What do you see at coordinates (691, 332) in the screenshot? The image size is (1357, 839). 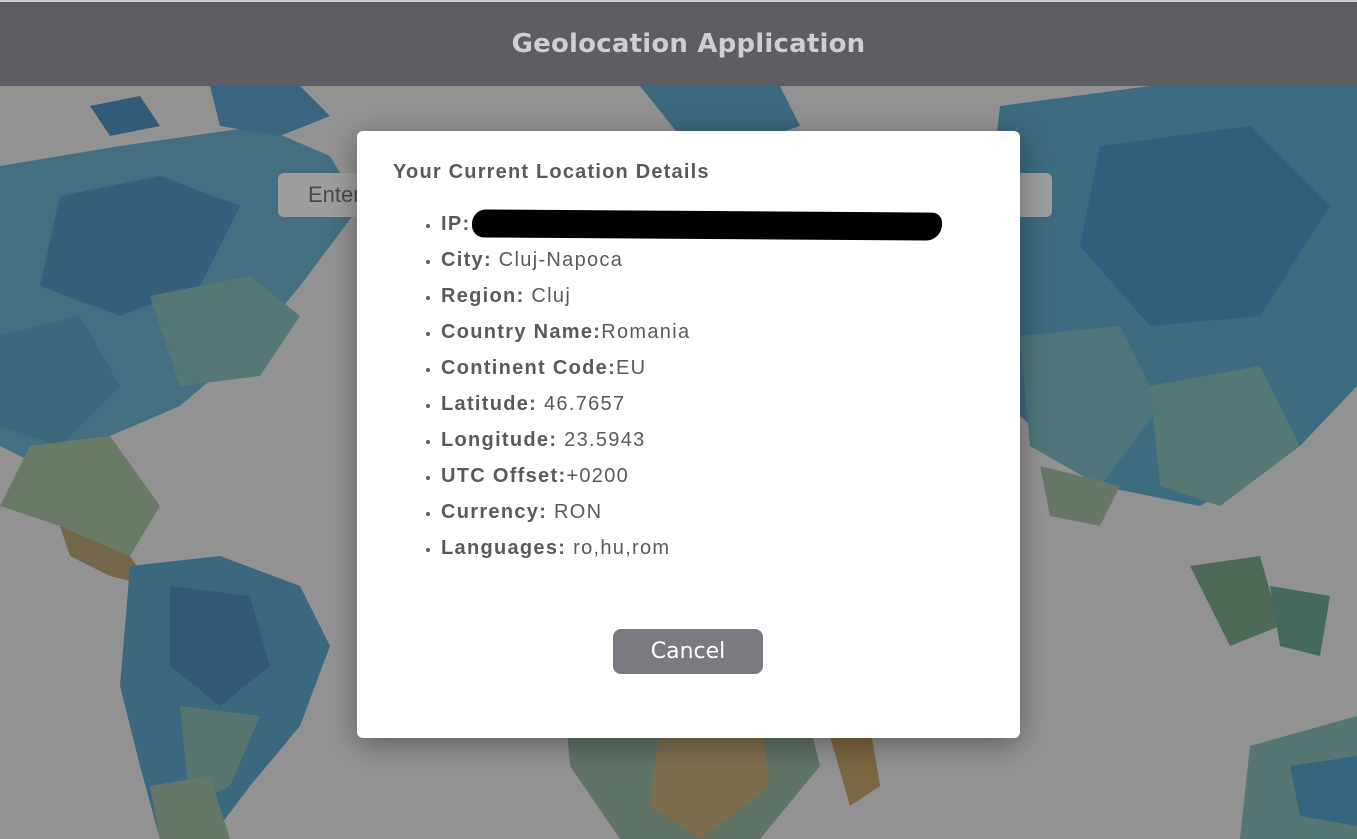 I see `detail-item-country-name: Country Name:Romania` at bounding box center [691, 332].